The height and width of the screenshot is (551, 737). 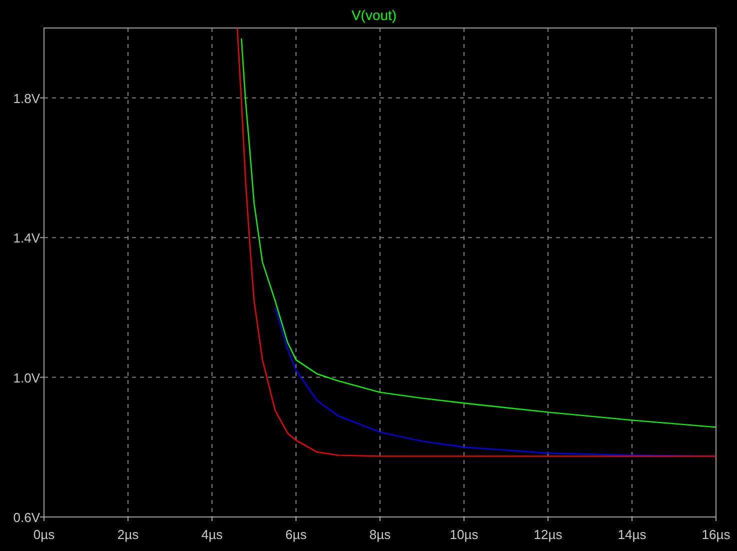 What do you see at coordinates (26, 238) in the screenshot?
I see `y-tick-label: 1.4V` at bounding box center [26, 238].